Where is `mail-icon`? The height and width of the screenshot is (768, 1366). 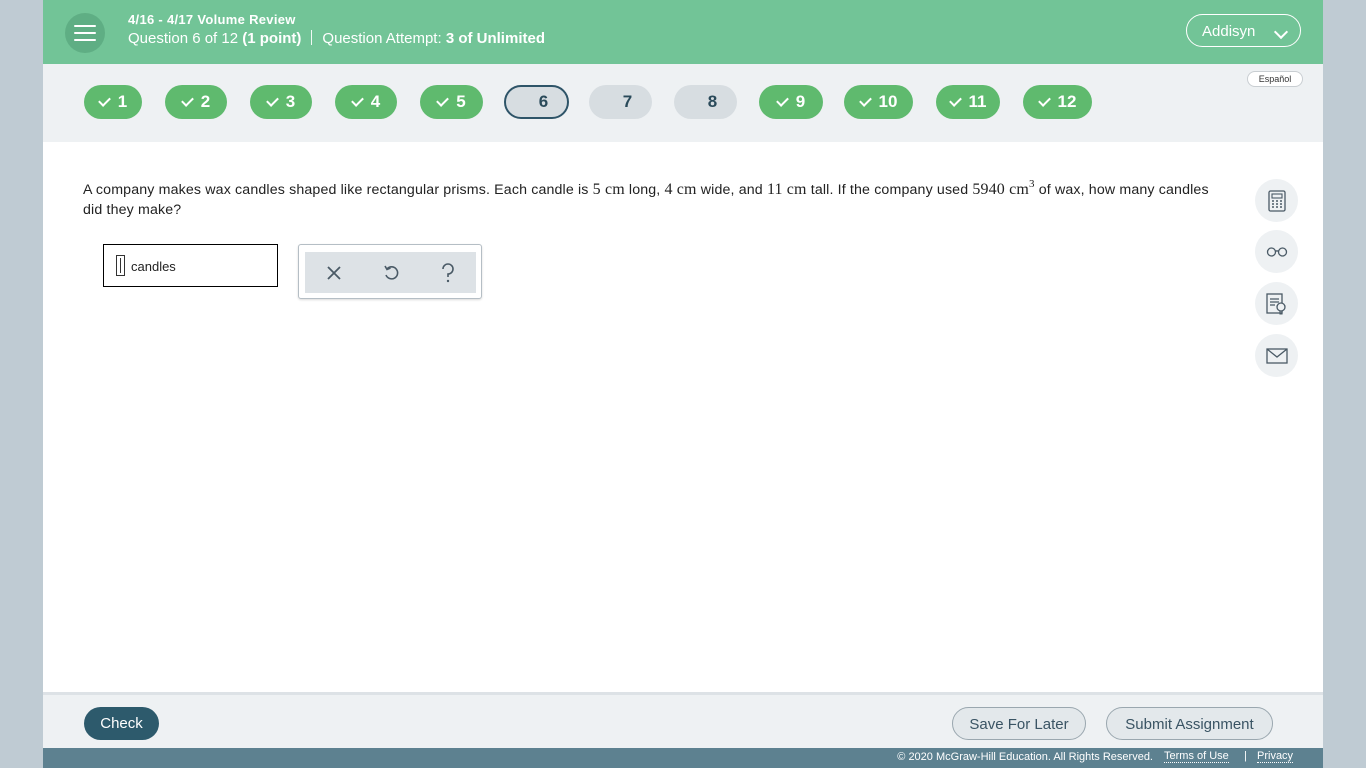
mail-icon is located at coordinates (1276, 355).